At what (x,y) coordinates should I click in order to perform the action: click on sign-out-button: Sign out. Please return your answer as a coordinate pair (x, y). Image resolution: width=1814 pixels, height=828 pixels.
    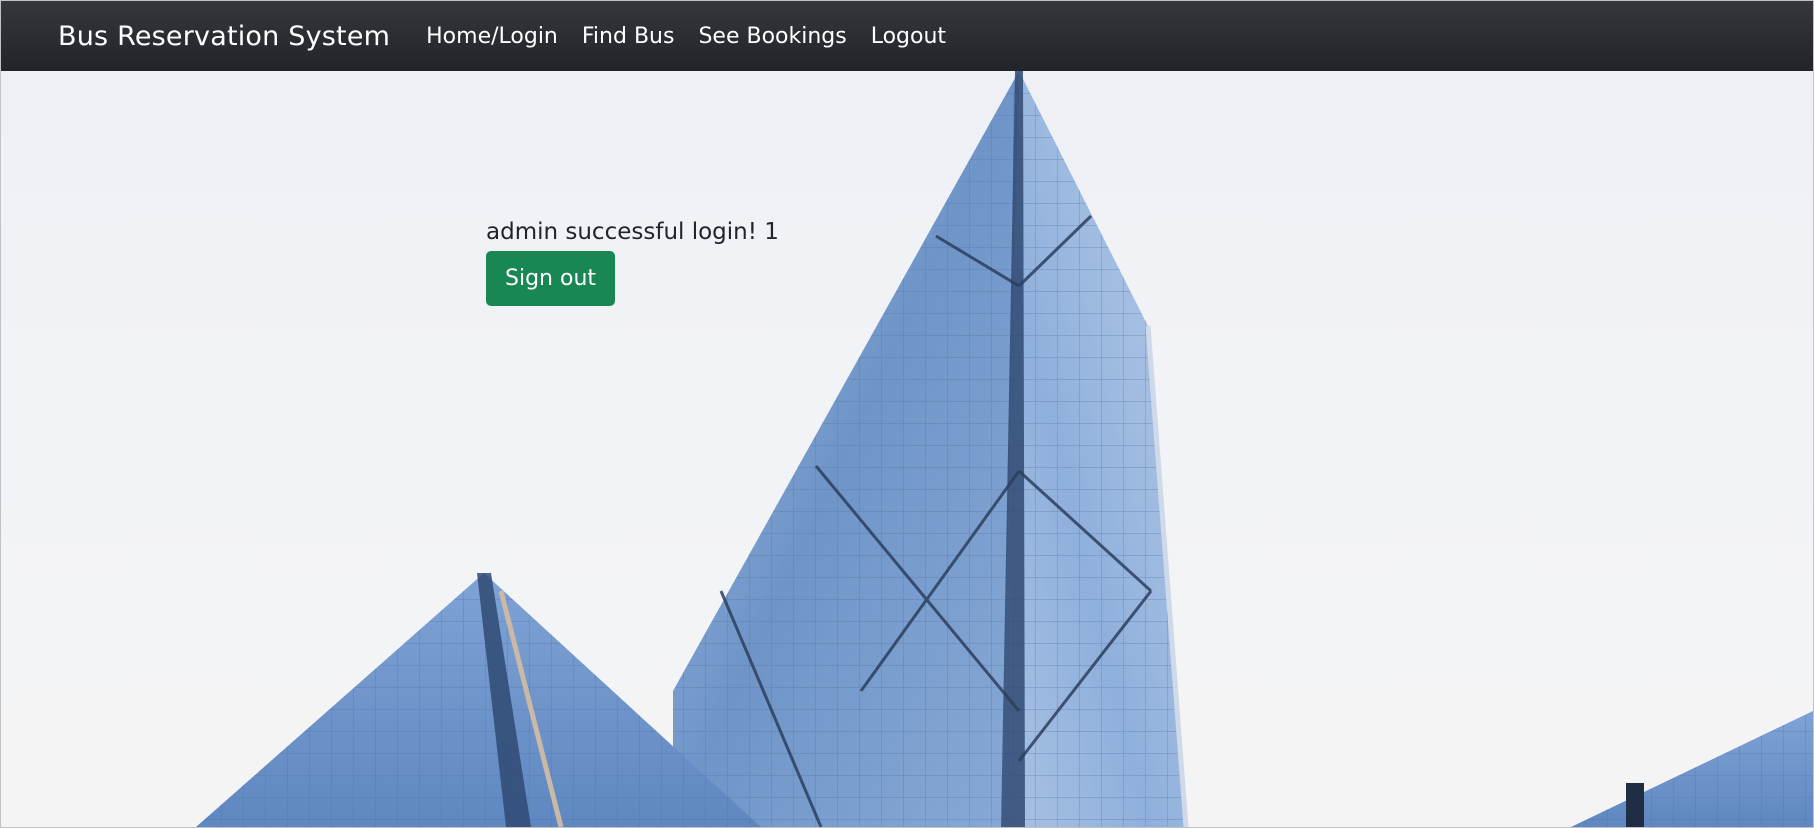
    Looking at the image, I should click on (551, 278).